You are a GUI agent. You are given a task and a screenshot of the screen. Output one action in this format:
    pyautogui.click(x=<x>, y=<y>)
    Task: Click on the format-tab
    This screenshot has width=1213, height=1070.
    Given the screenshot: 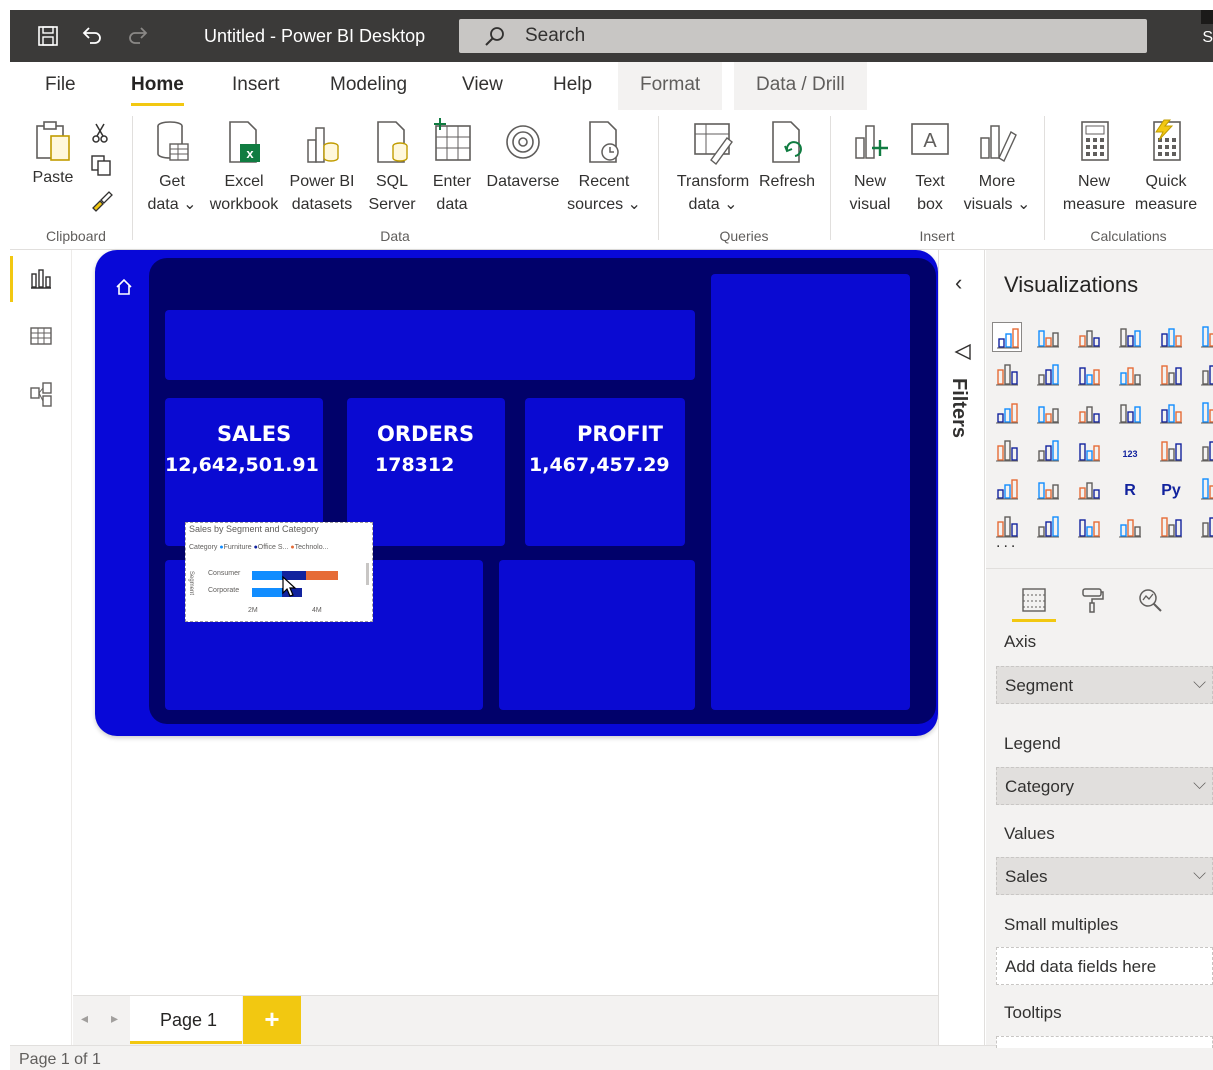 What is the action you would take?
    pyautogui.click(x=1092, y=601)
    